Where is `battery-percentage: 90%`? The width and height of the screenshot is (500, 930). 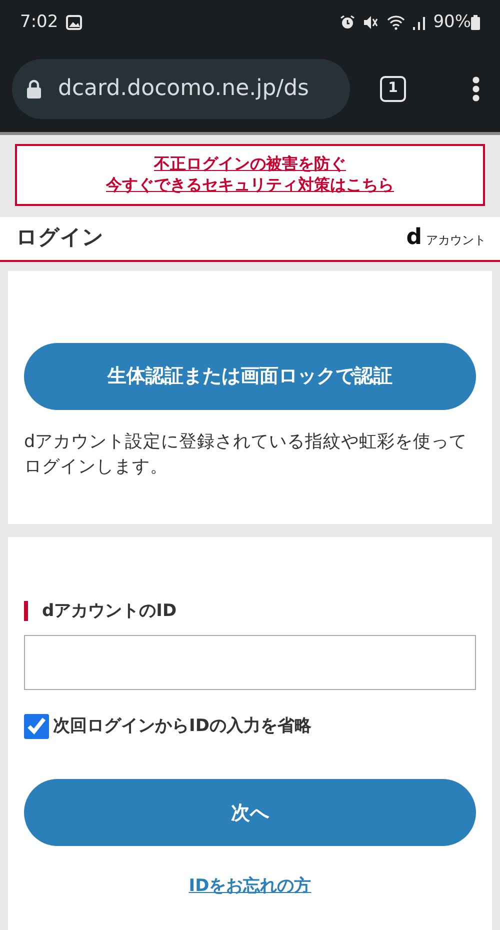
battery-percentage: 90% is located at coordinates (452, 22).